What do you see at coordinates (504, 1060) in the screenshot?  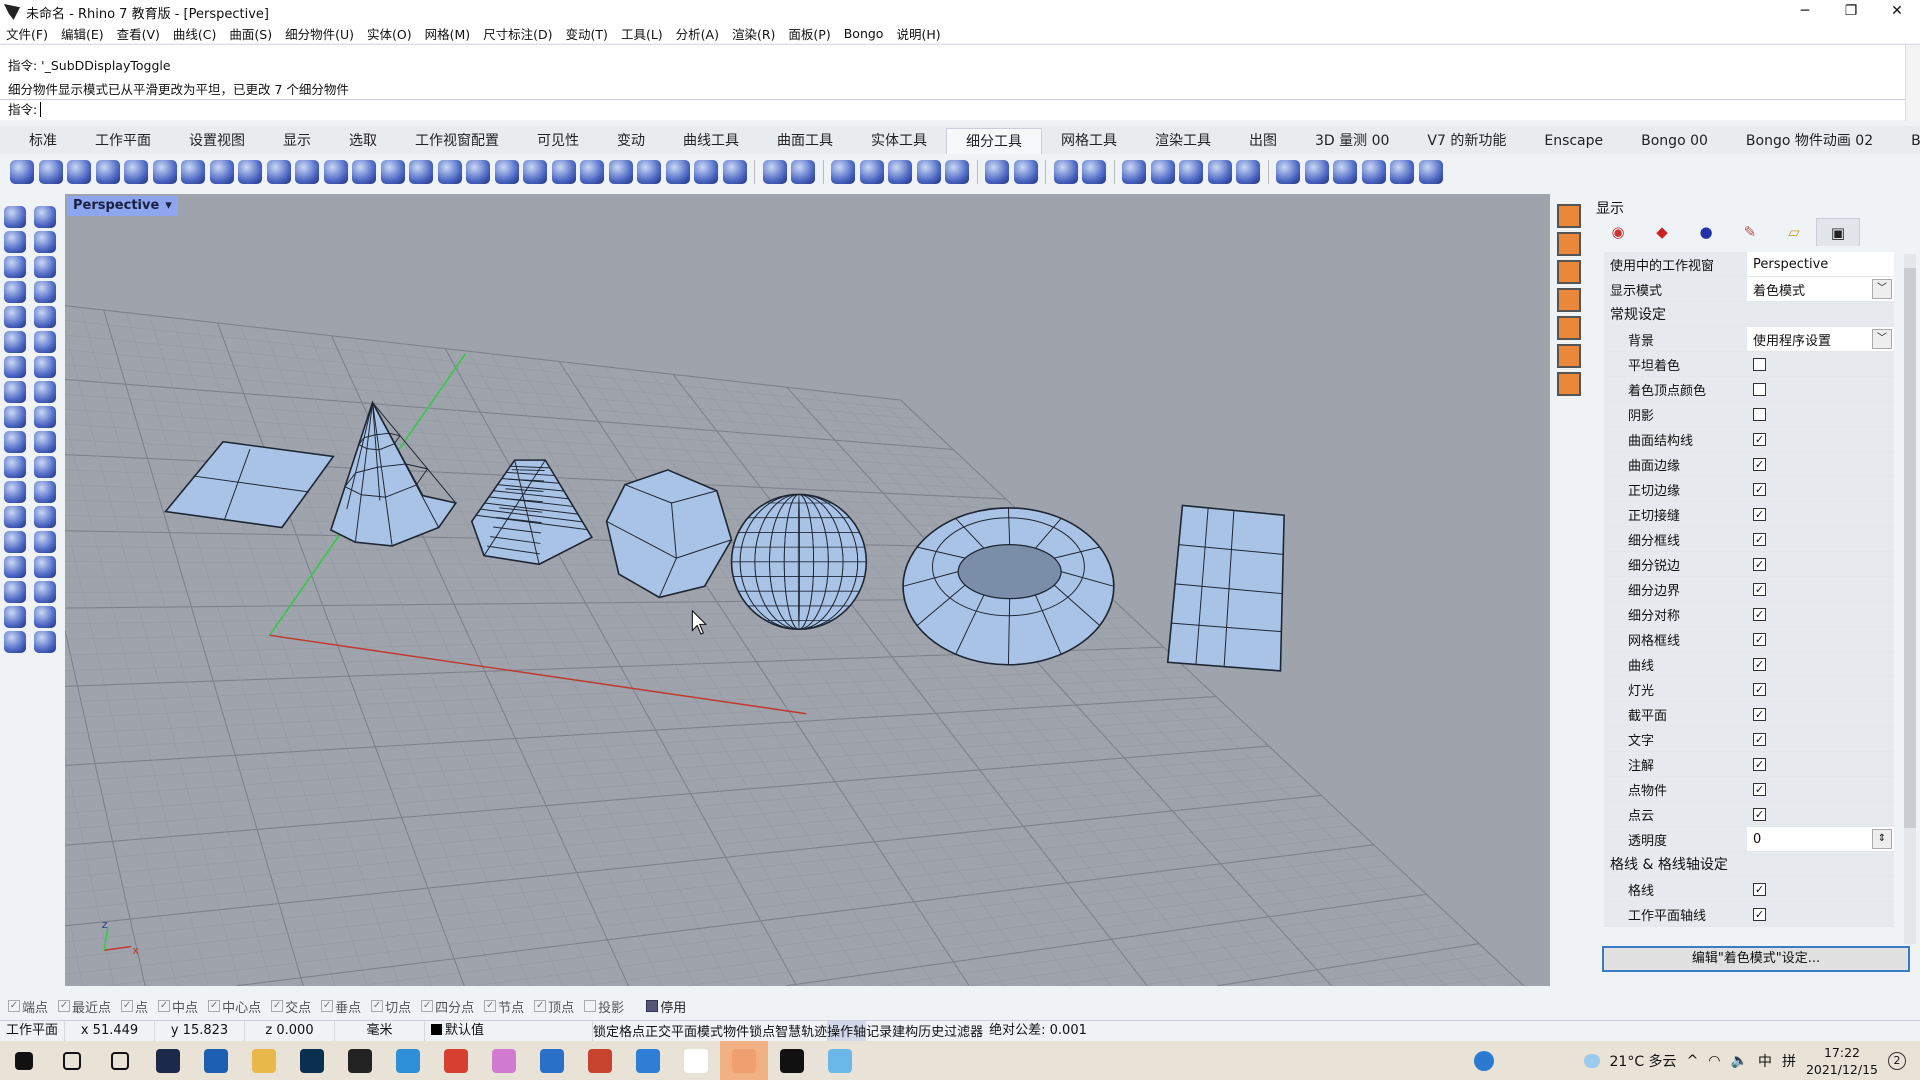 I see `color-app-icon` at bounding box center [504, 1060].